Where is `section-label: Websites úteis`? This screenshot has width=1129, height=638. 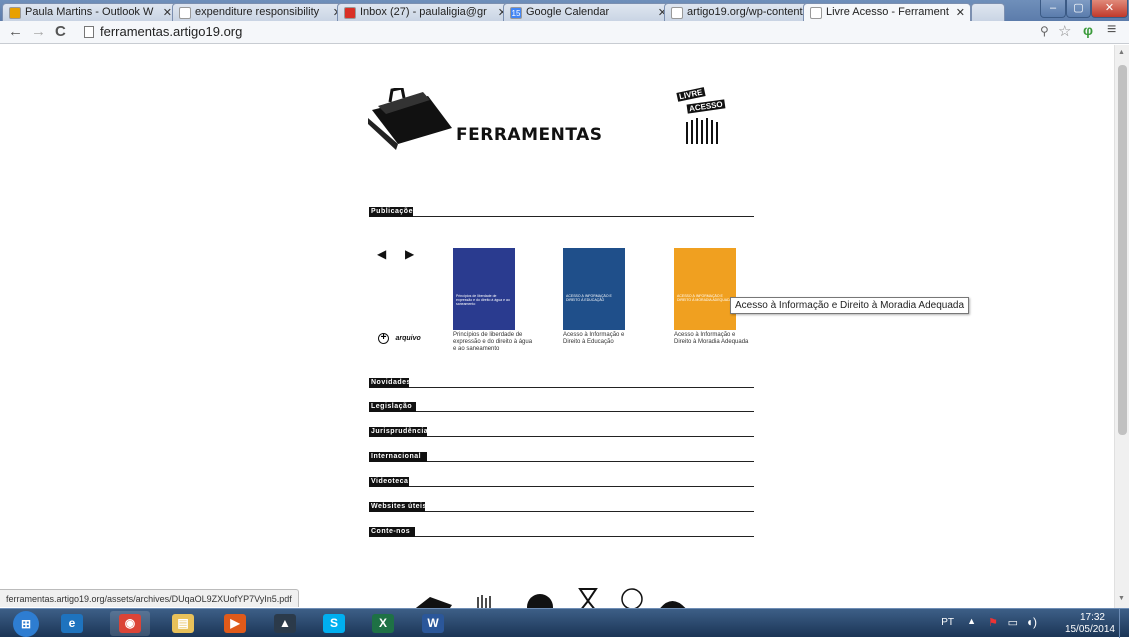 section-label: Websites úteis is located at coordinates (397, 507).